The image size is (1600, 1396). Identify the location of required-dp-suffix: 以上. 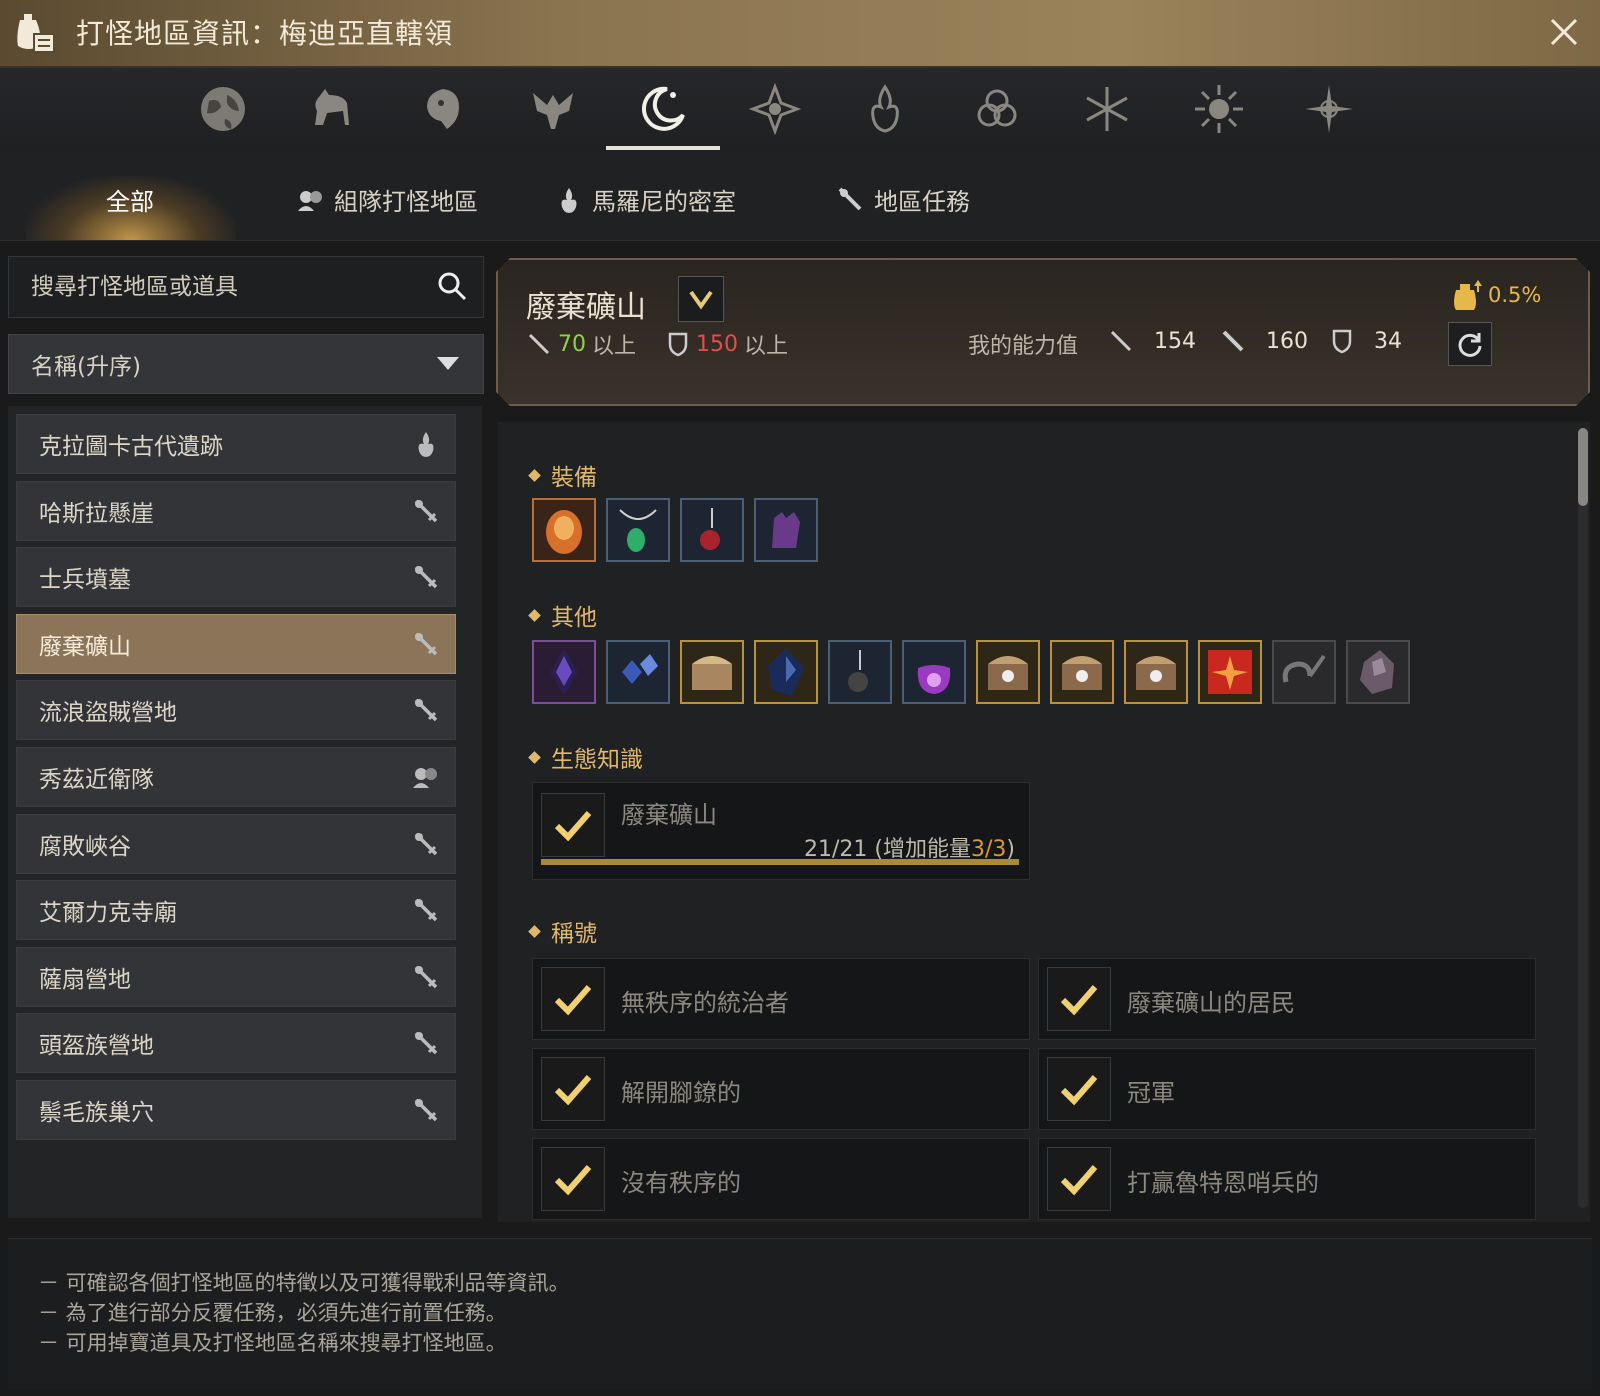
(766, 346).